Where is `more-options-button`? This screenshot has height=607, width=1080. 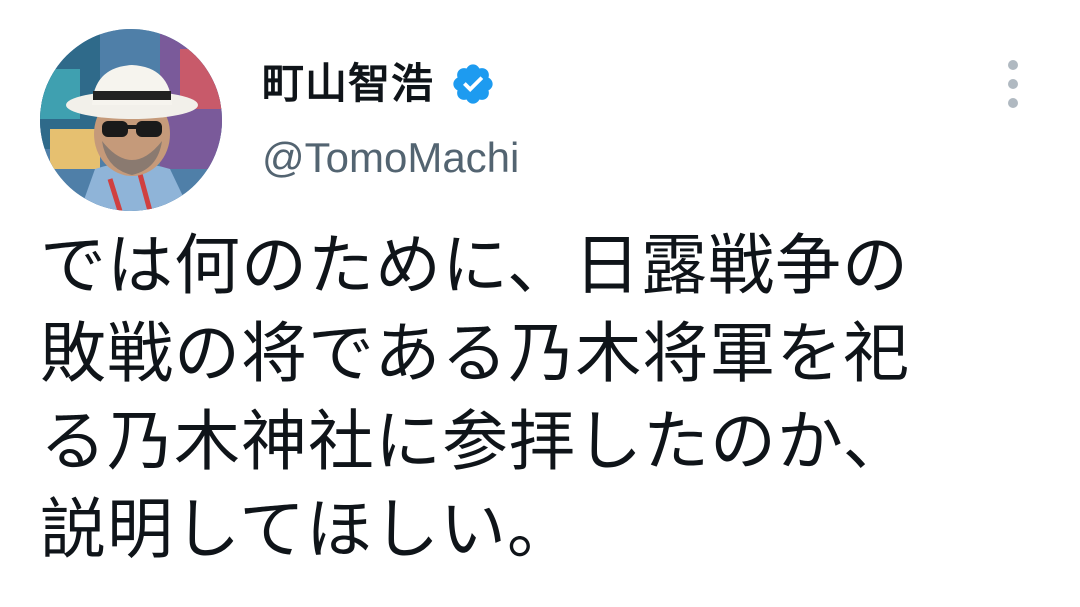
more-options-button is located at coordinates (1013, 84).